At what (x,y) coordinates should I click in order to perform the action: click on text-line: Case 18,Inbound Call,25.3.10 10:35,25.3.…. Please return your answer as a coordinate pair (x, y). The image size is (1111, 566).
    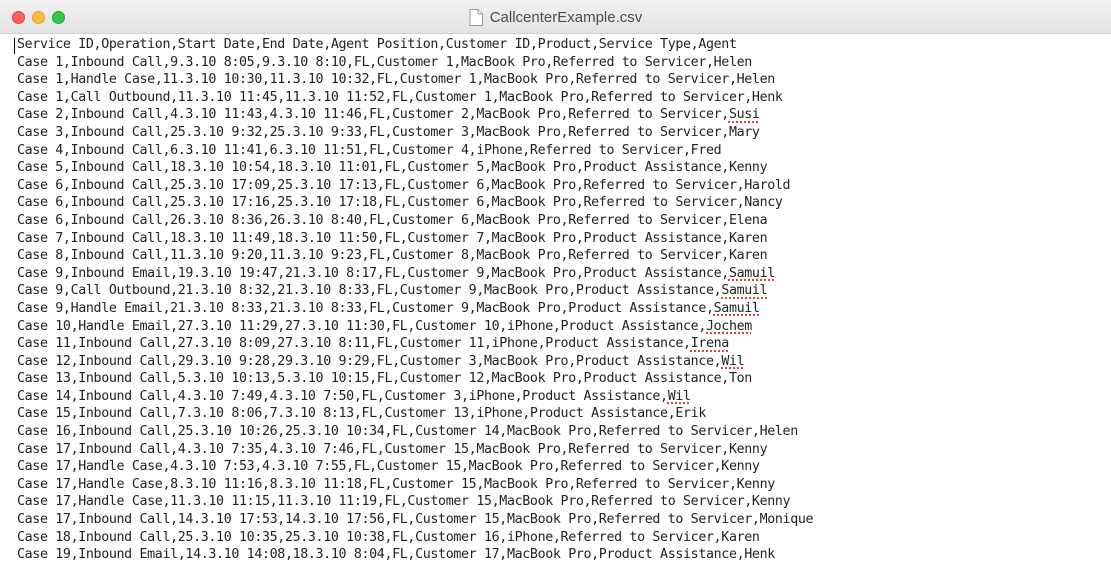
    Looking at the image, I should click on (564, 538).